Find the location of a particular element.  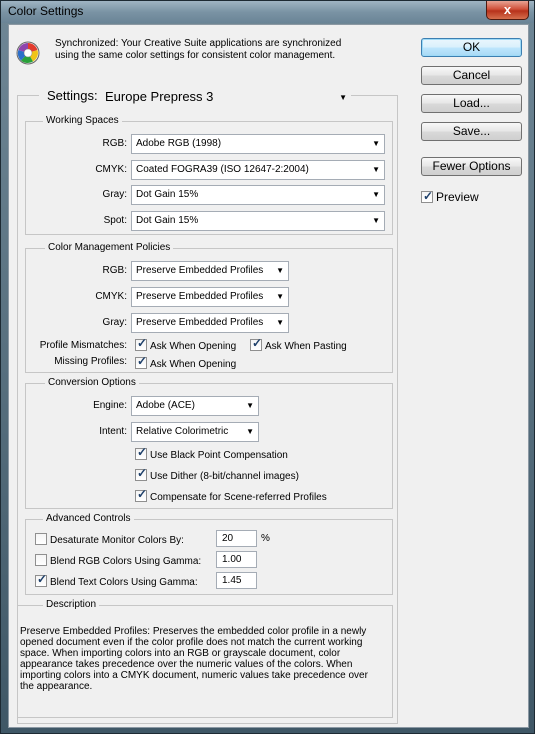

missing-open-checkbox: Ask When Opening is located at coordinates (186, 363).